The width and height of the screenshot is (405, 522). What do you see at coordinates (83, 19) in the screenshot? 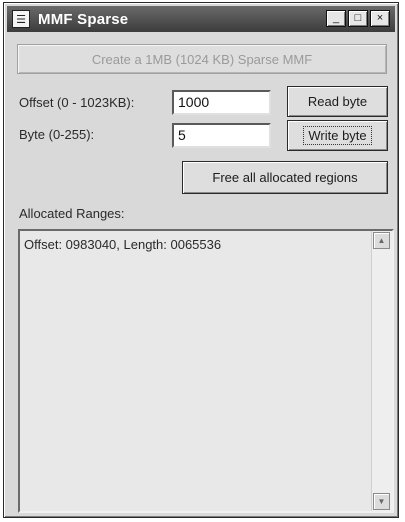
I see `window-title: MMF Sparse` at bounding box center [83, 19].